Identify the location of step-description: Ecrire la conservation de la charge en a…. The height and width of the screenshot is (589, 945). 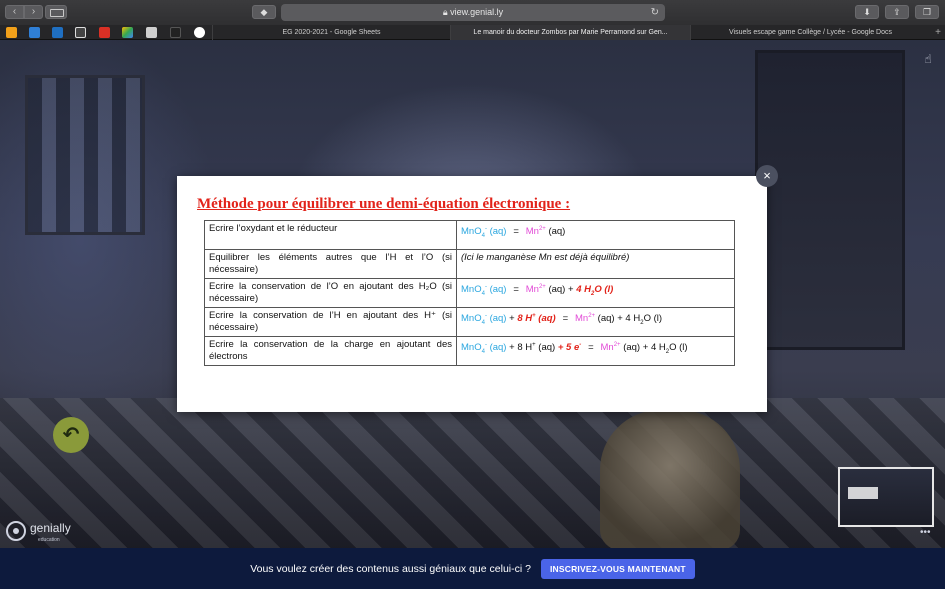
(330, 351).